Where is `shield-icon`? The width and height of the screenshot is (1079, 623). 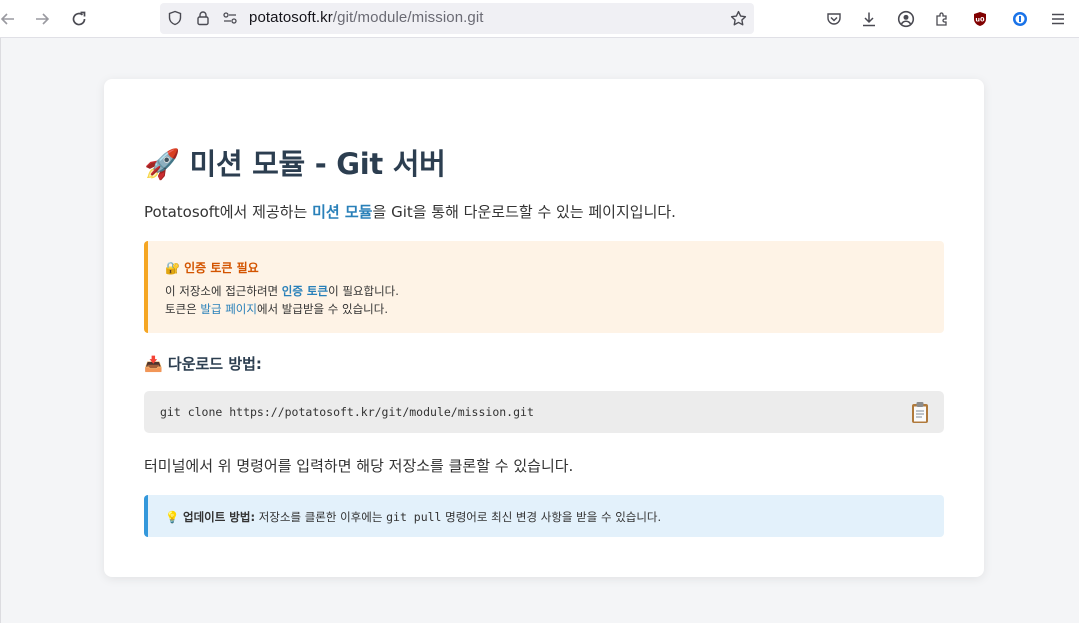
shield-icon is located at coordinates (175, 18).